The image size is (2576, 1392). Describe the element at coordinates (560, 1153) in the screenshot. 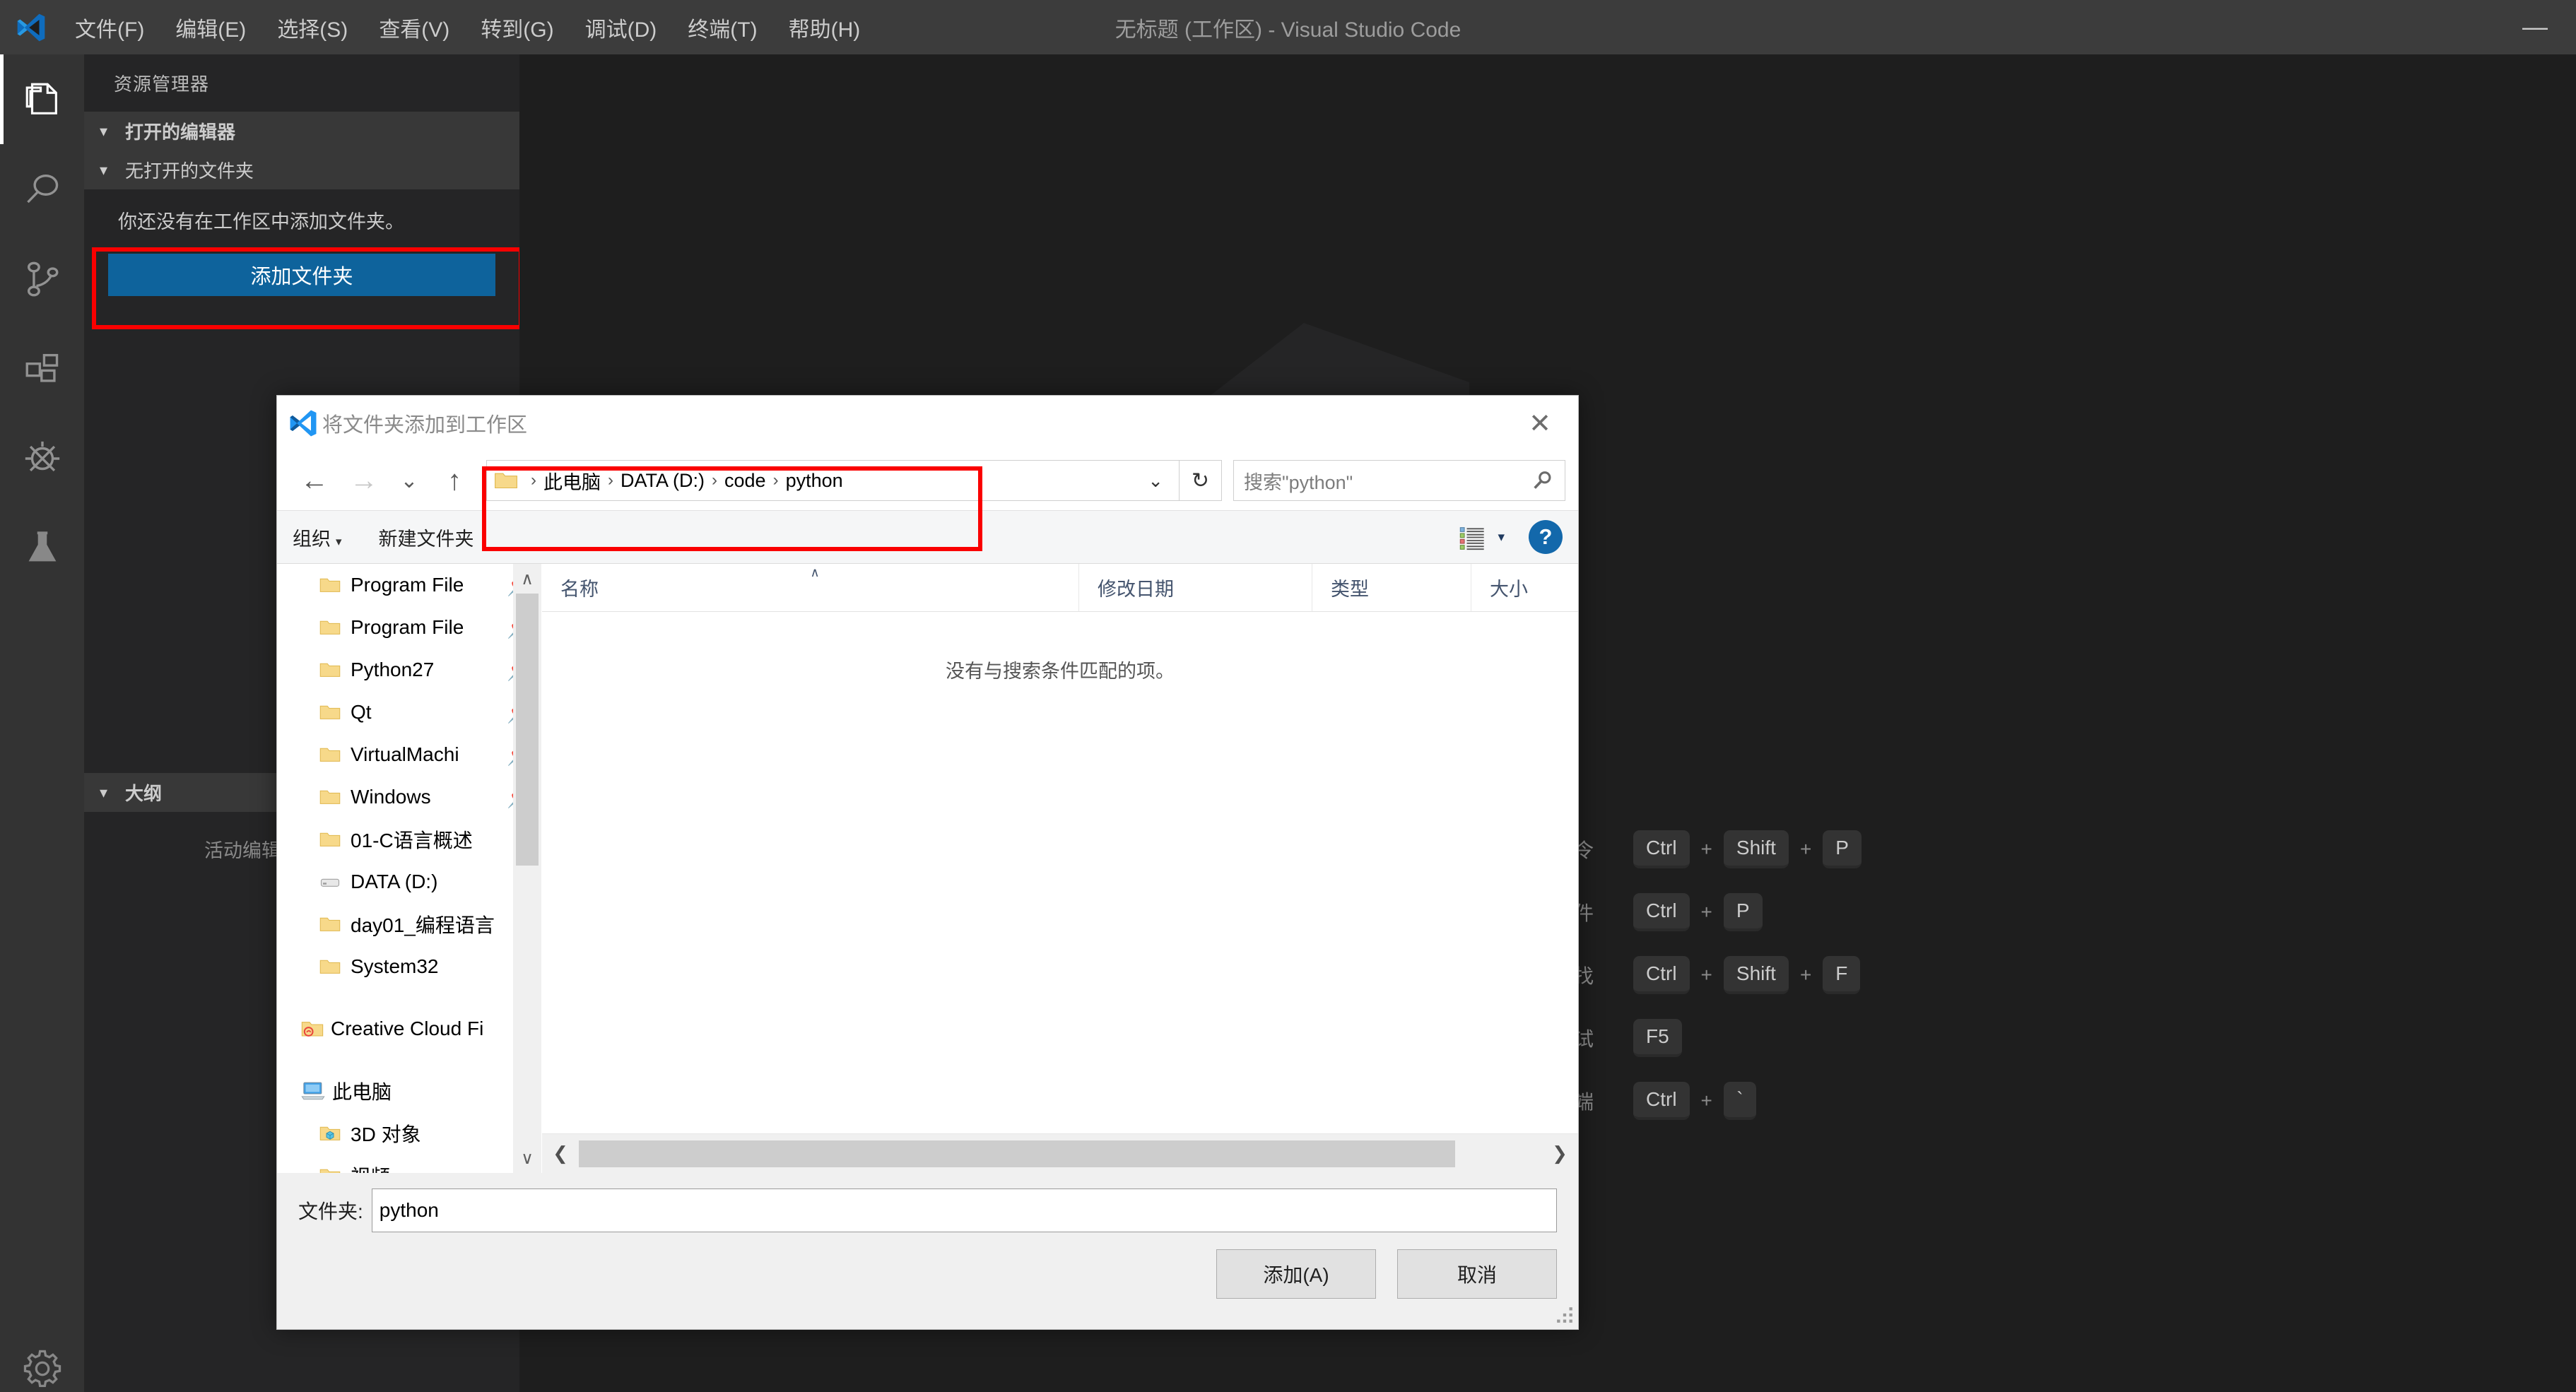

I see `hscroll-left-icon: ❮` at that location.